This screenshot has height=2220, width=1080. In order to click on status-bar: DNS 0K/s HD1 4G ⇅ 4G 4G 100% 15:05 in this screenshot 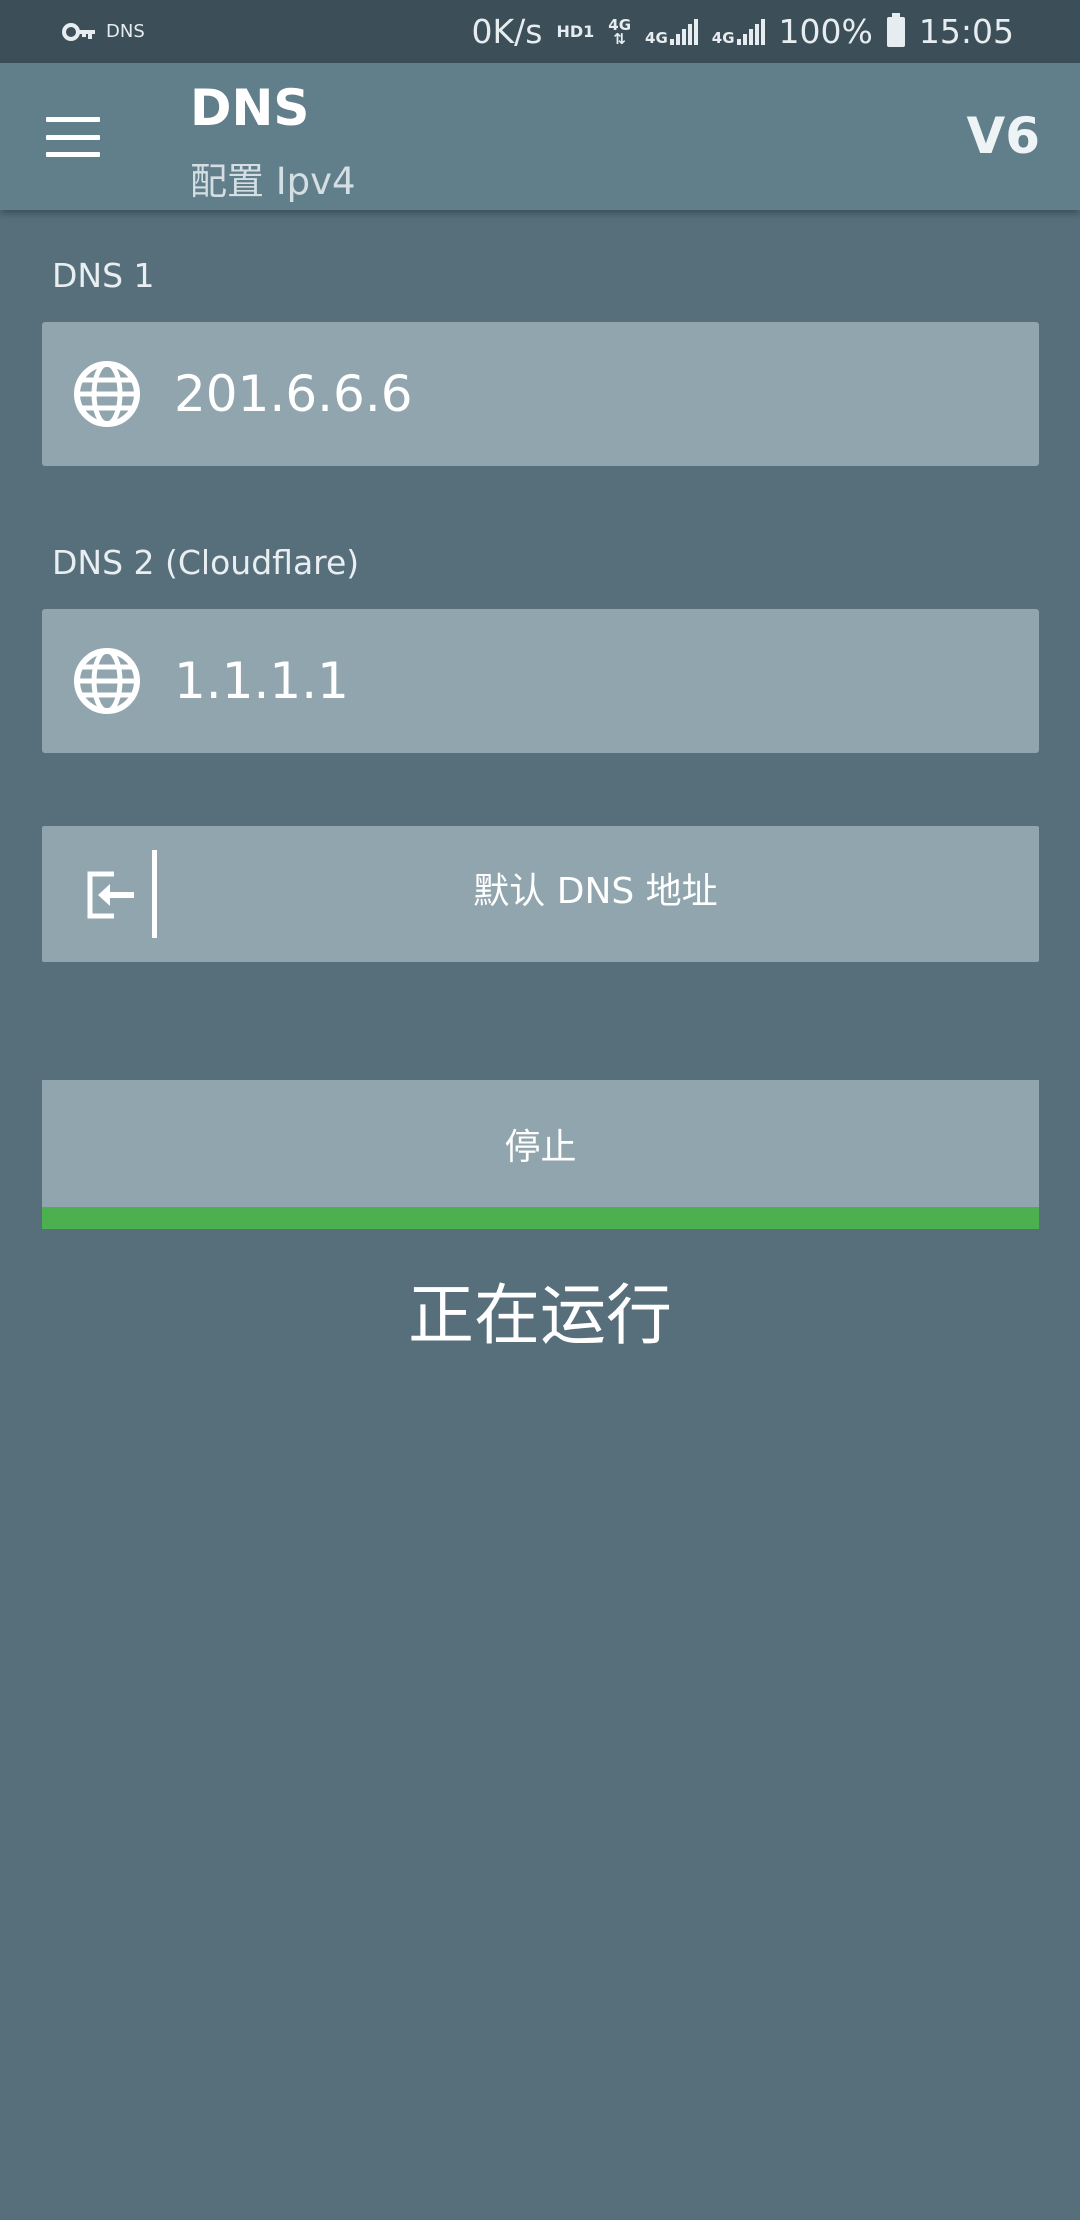, I will do `click(540, 31)`.